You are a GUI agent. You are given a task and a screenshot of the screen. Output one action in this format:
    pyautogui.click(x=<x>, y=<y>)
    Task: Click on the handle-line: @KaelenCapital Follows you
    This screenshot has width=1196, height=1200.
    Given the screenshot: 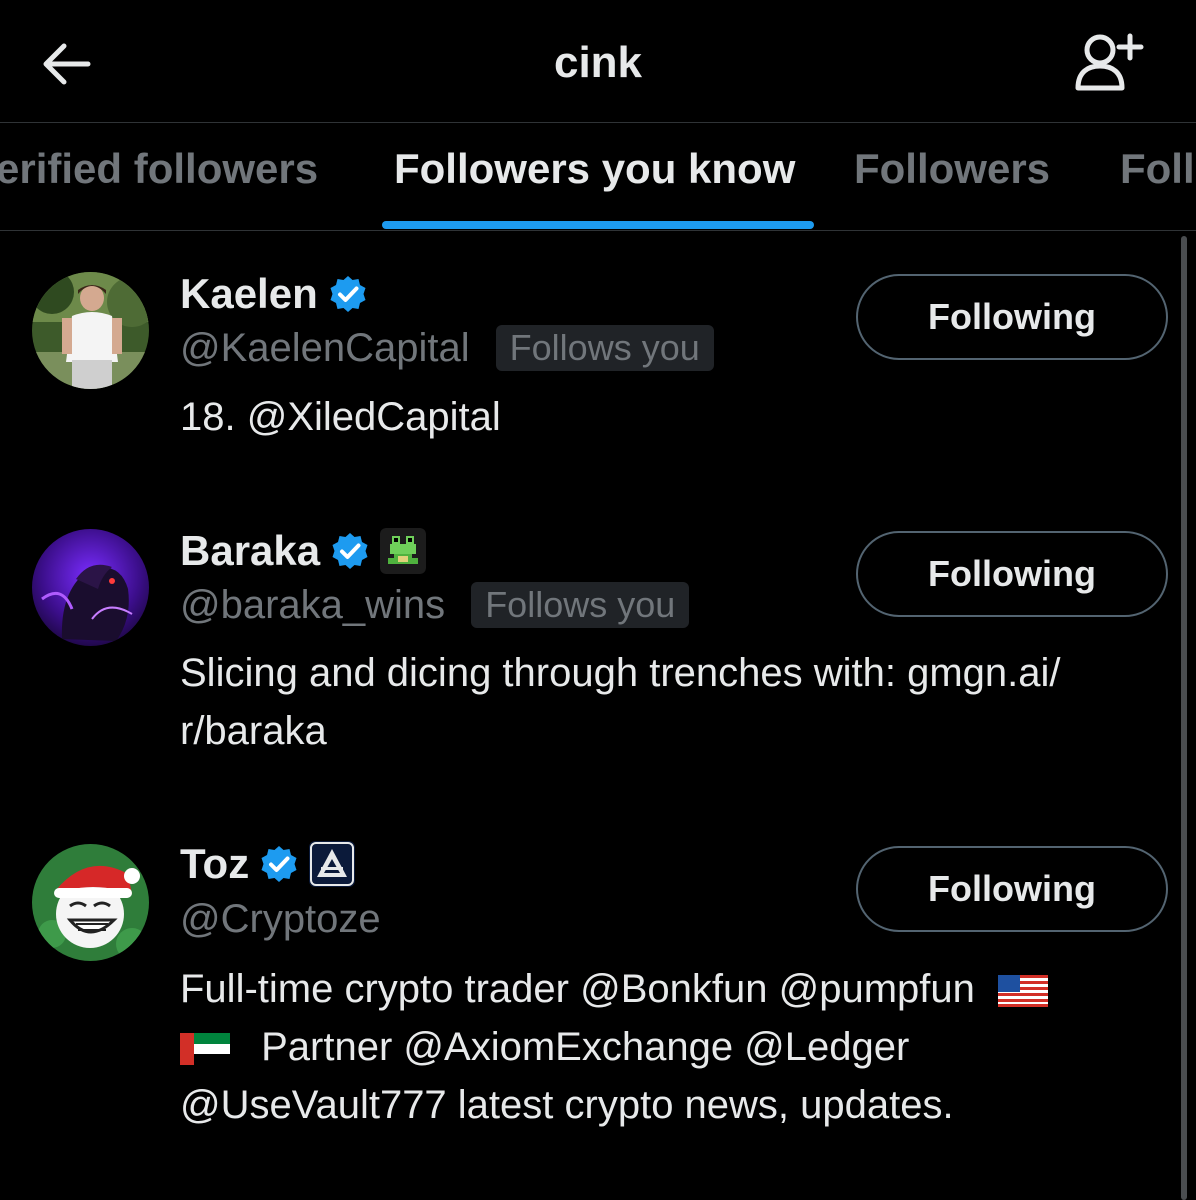 What is the action you would take?
    pyautogui.click(x=447, y=348)
    